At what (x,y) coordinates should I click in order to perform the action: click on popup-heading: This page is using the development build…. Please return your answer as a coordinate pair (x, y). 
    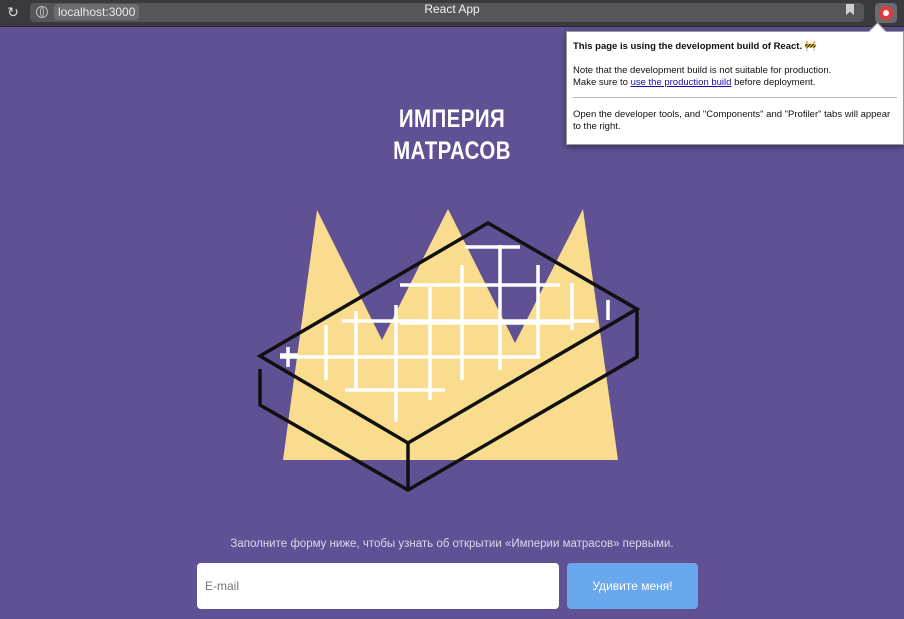
    Looking at the image, I should click on (695, 46).